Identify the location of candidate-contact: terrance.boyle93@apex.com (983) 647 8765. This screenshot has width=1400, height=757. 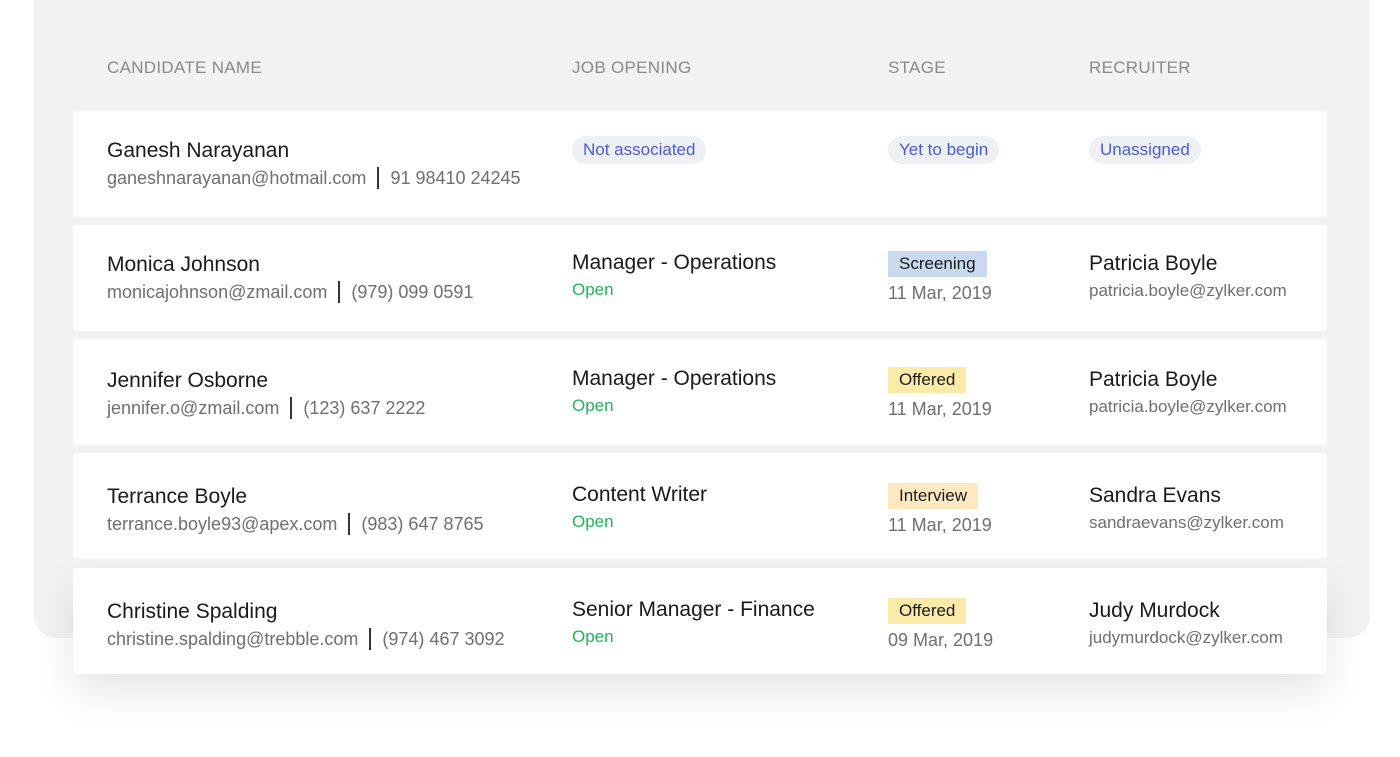
(295, 524).